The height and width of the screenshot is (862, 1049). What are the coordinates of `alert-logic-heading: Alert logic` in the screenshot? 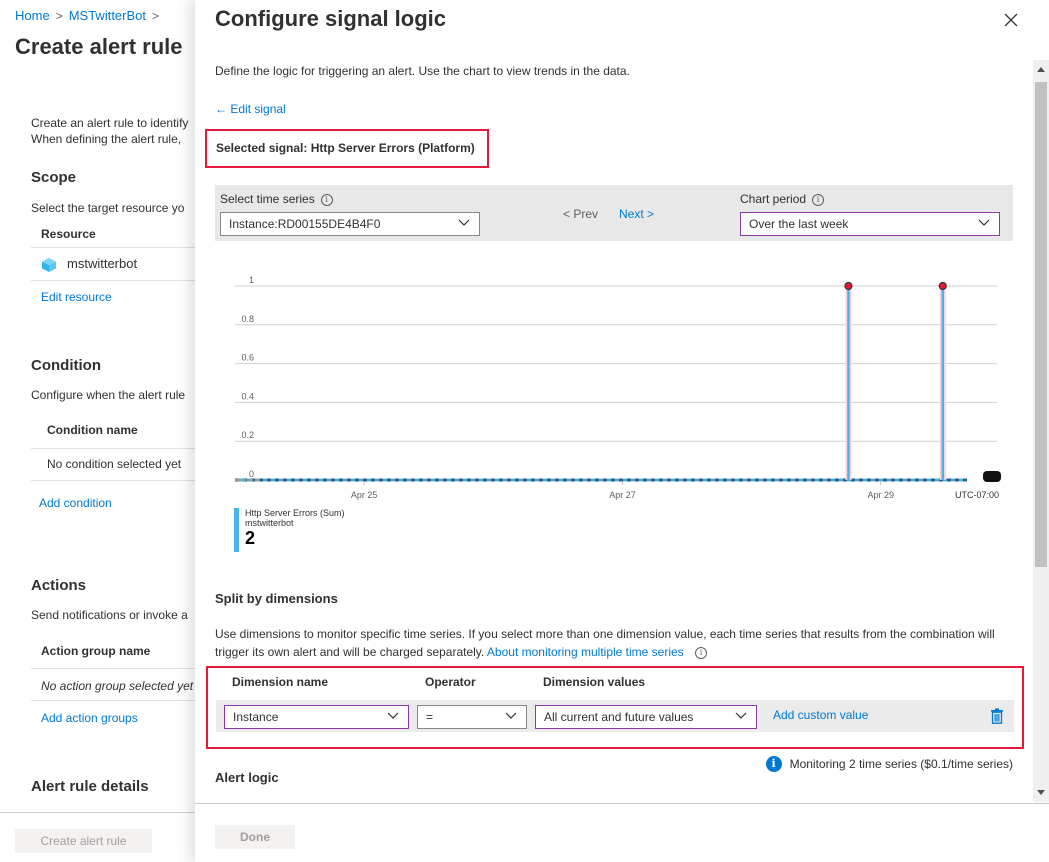 It's located at (247, 777).